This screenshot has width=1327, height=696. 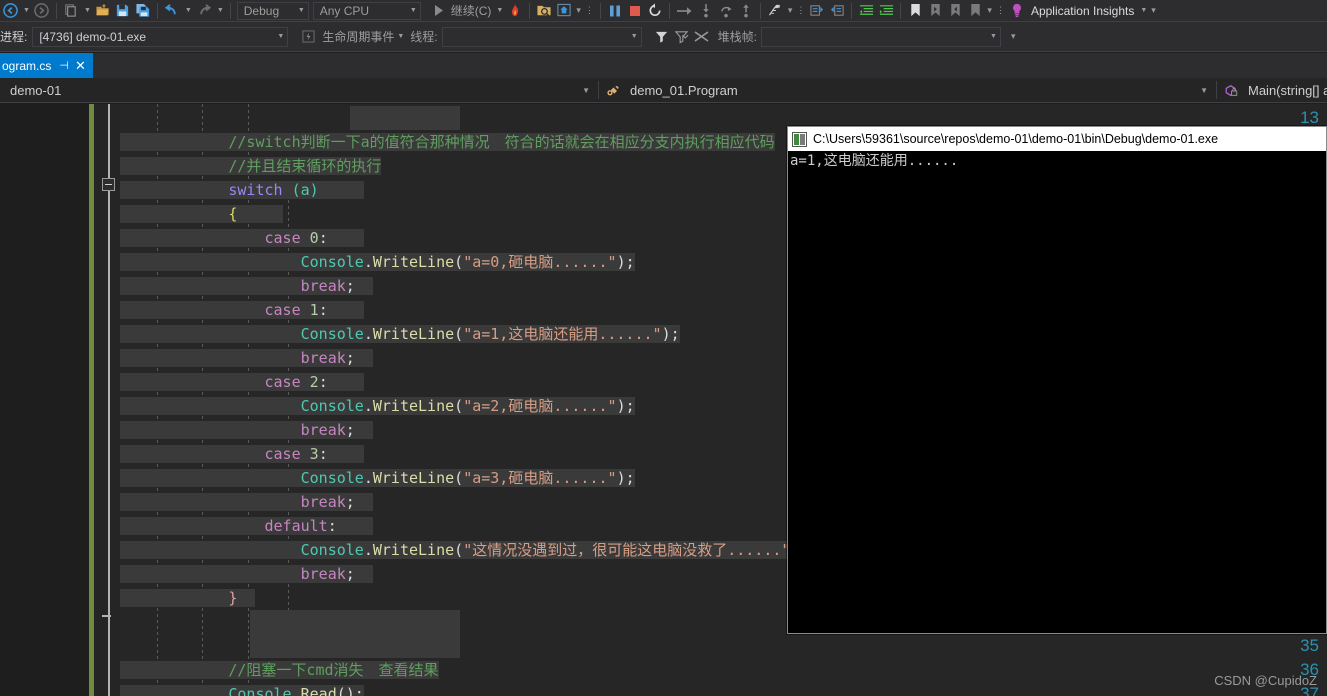 I want to click on navigate-forward-button, so click(x=42, y=11).